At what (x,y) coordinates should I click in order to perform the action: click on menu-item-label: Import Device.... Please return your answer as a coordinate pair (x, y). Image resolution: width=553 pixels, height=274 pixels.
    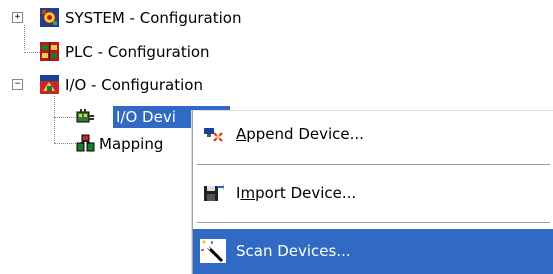
    Looking at the image, I should click on (296, 193).